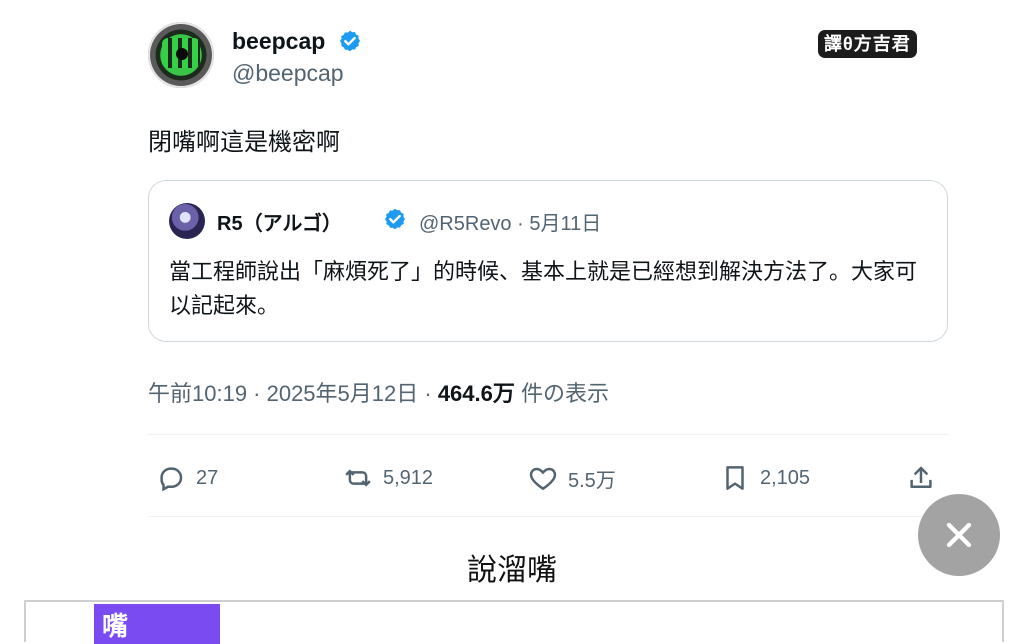 This screenshot has width=1024, height=644. Describe the element at coordinates (293, 393) in the screenshot. I see `timestamp-prefix: 午前10:19 · 2025年5月12日 ·` at that location.